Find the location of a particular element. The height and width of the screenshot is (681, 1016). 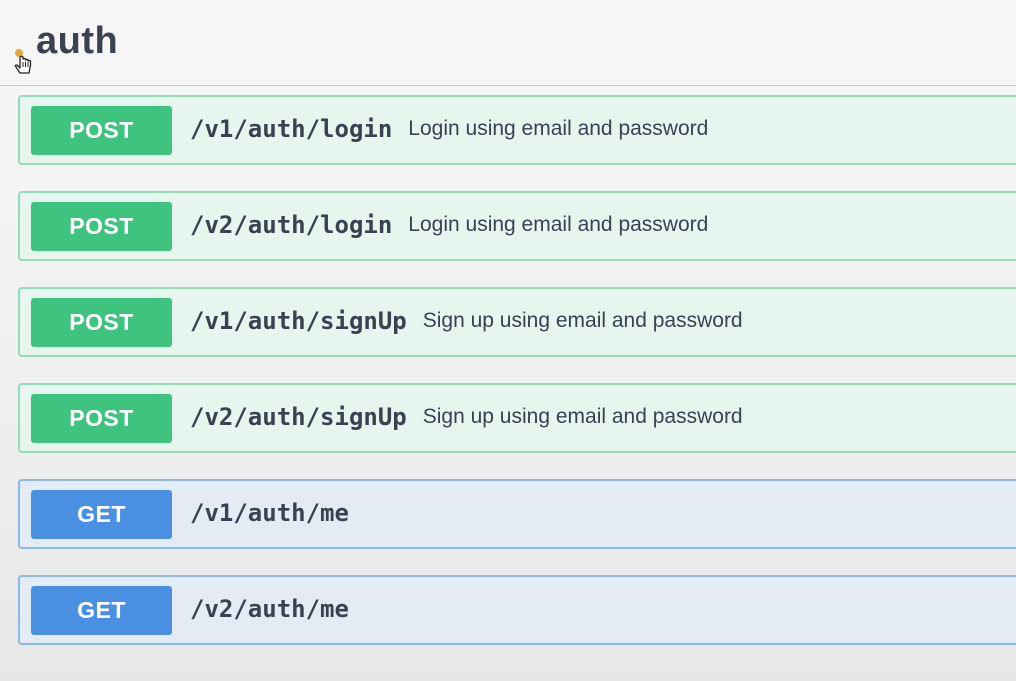

path-text: /v1/auth/login is located at coordinates (291, 129).